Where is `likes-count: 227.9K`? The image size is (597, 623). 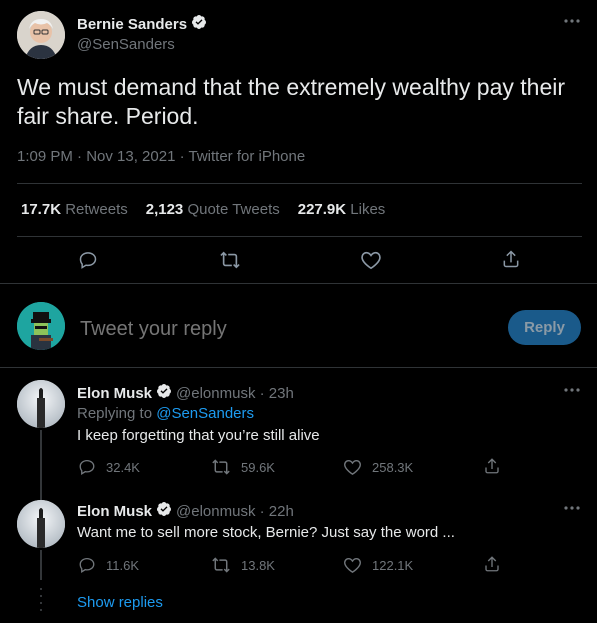 likes-count: 227.9K is located at coordinates (322, 209).